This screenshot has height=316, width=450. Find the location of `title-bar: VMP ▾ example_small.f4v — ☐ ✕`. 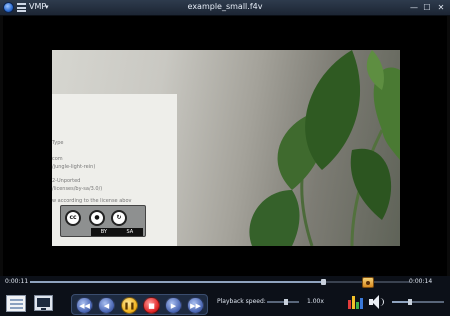

title-bar: VMP ▾ example_small.f4v — ☐ ✕ is located at coordinates (225, 8).